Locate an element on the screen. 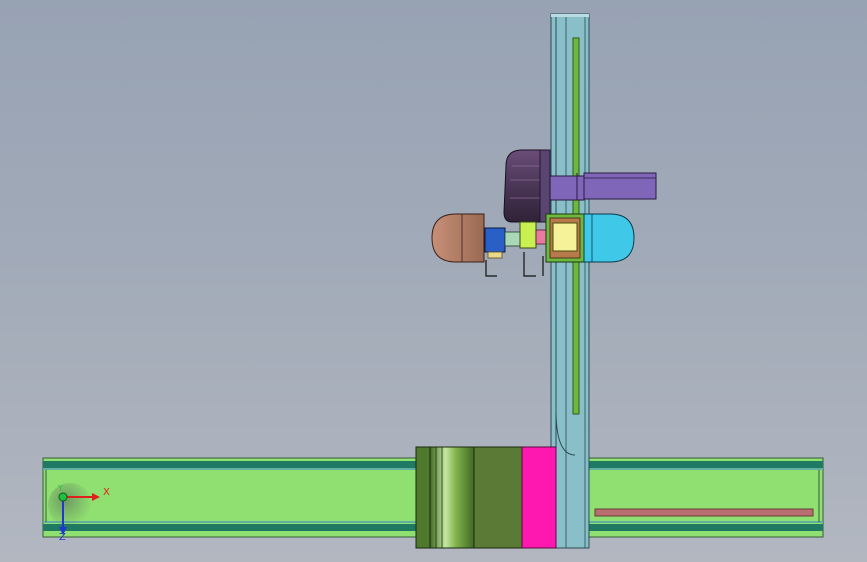 The image size is (867, 562). blue-box is located at coordinates (495, 240).